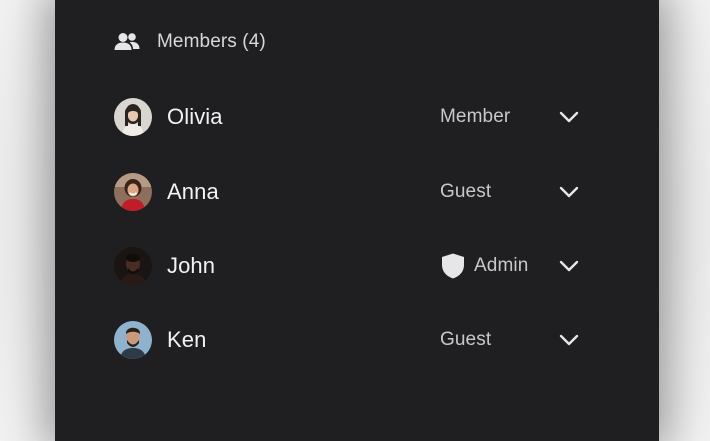 Image resolution: width=710 pixels, height=441 pixels. I want to click on avatar-ken, so click(133, 340).